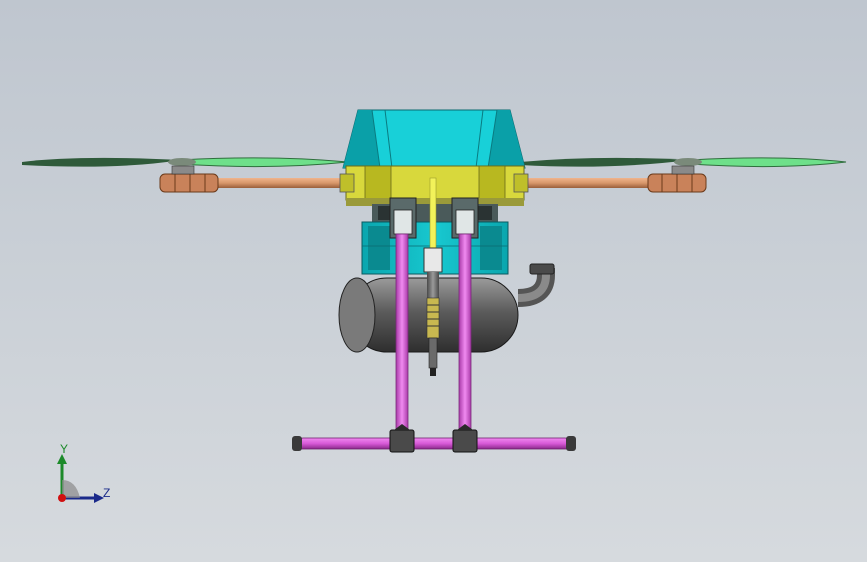  Describe the element at coordinates (611, 179) in the screenshot. I see `right-arm` at that location.